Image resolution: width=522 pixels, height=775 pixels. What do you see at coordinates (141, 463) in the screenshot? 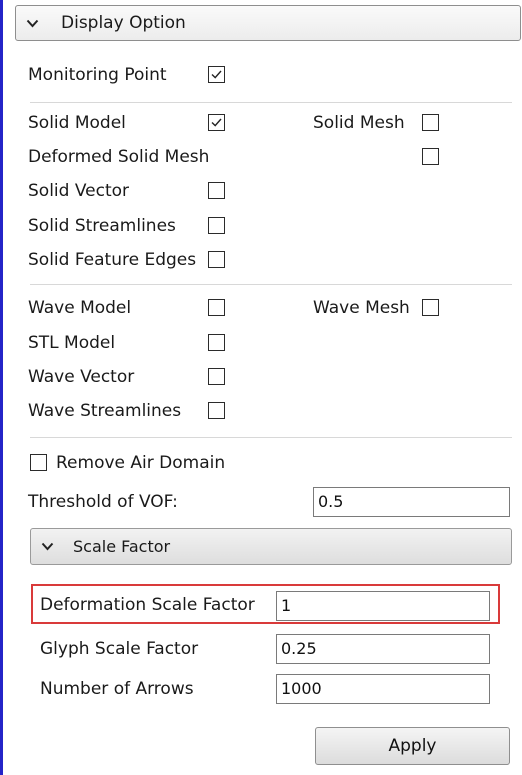
I see `remove-air-domain-label: Remove Air Domain` at bounding box center [141, 463].